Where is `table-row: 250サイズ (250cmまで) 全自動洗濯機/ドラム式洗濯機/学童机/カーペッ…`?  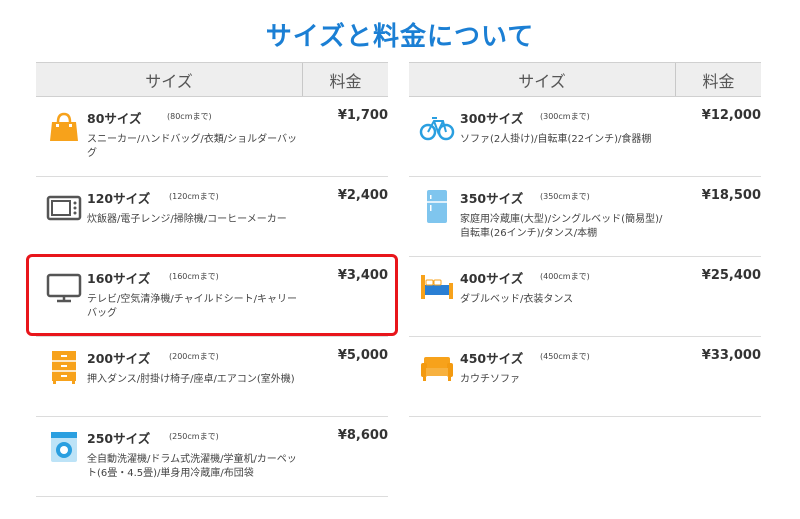
table-row: 250サイズ (250cmまで) 全自動洗濯機/ドラム式洗濯機/学童机/カーペッ… is located at coordinates (212, 457).